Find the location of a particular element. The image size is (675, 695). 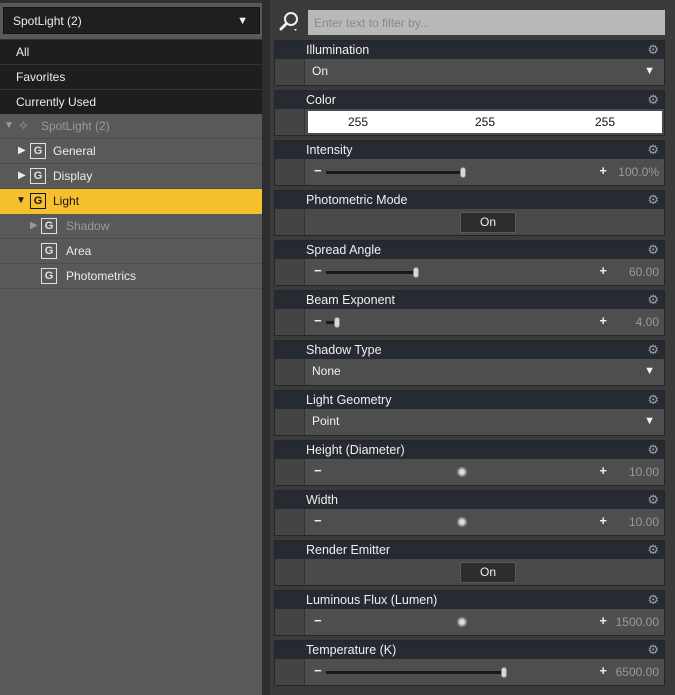

panel-splitter is located at coordinates (266, 347).